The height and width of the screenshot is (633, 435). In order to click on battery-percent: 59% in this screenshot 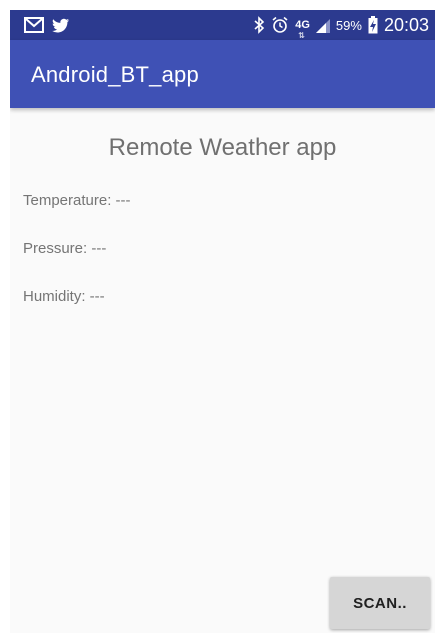, I will do `click(348, 25)`.